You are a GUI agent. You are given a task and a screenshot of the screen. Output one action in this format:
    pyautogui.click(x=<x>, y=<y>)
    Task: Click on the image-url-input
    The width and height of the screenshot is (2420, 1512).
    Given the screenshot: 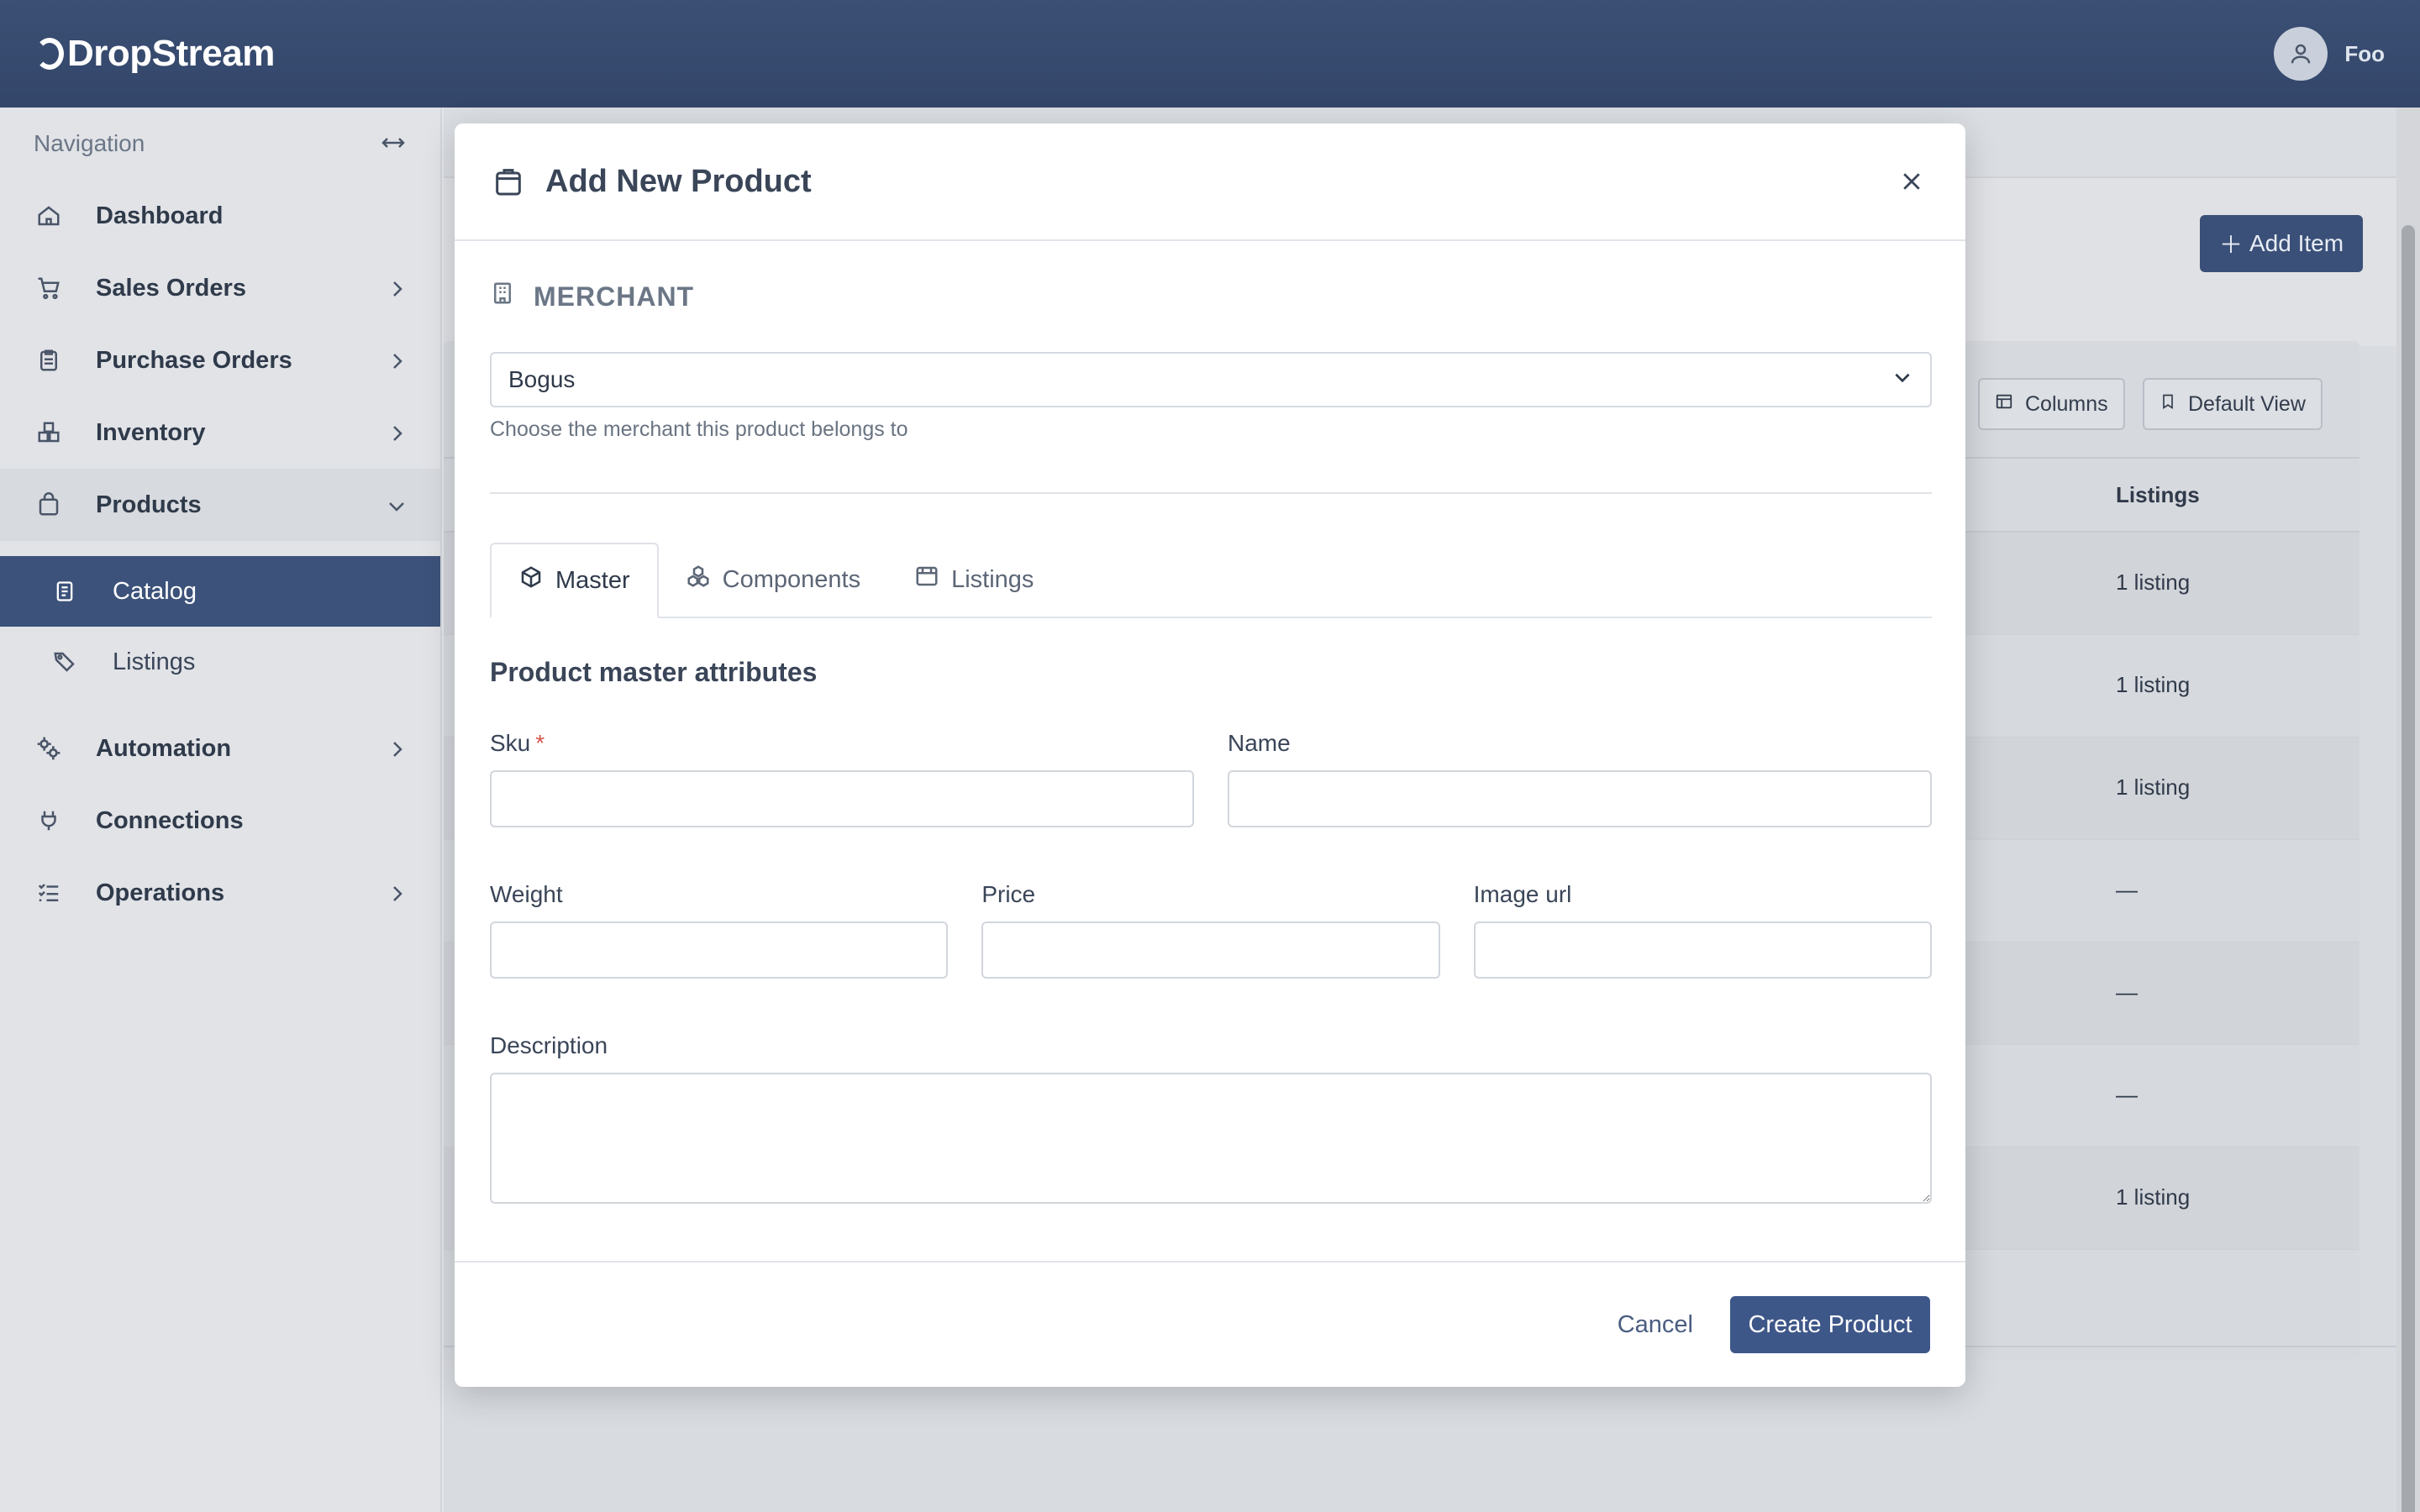 What is the action you would take?
    pyautogui.click(x=1703, y=950)
    